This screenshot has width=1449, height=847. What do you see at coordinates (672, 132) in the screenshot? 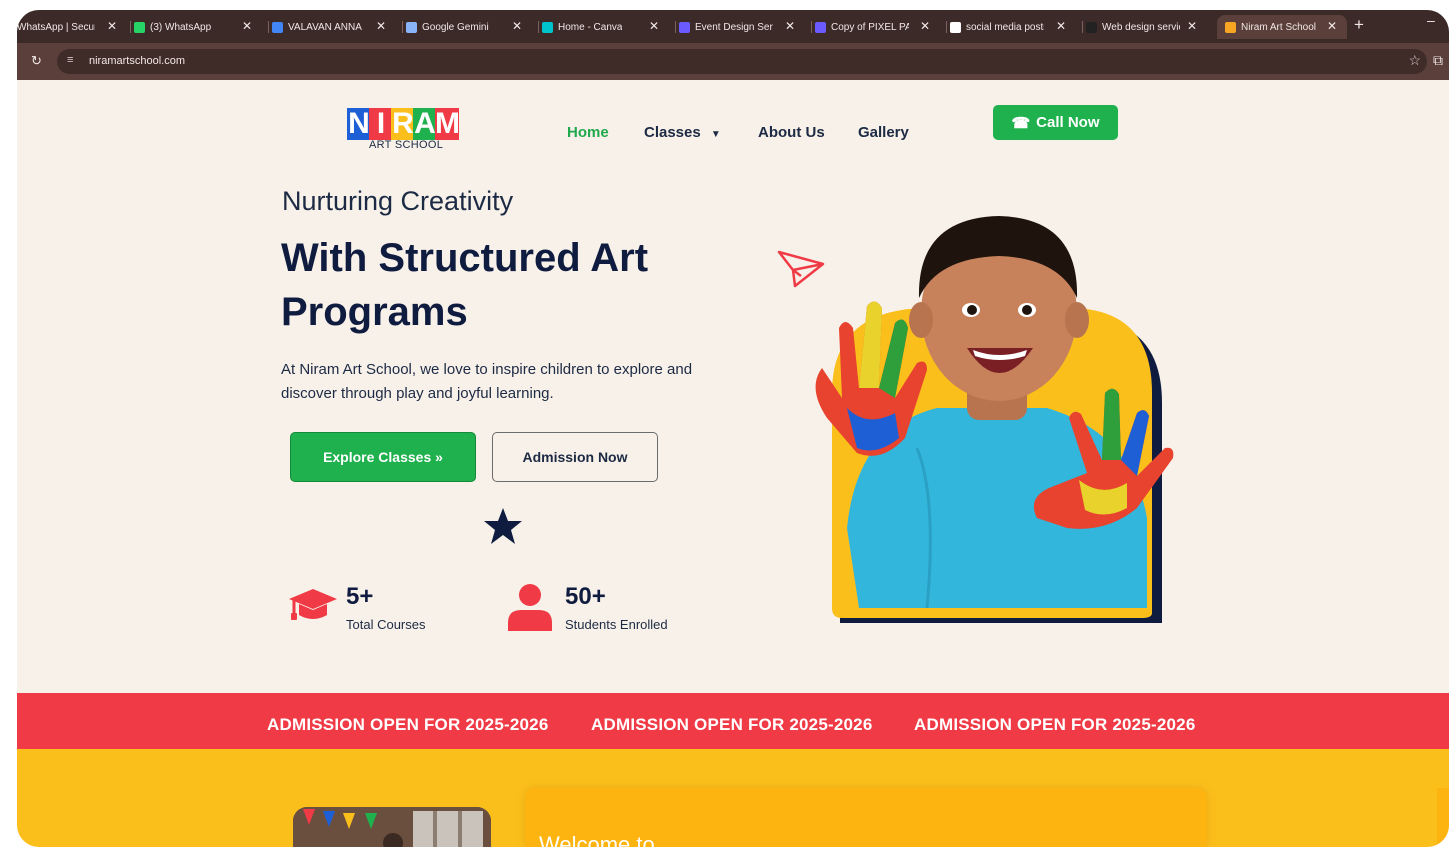
I see `nav-classes-label: Classes` at bounding box center [672, 132].